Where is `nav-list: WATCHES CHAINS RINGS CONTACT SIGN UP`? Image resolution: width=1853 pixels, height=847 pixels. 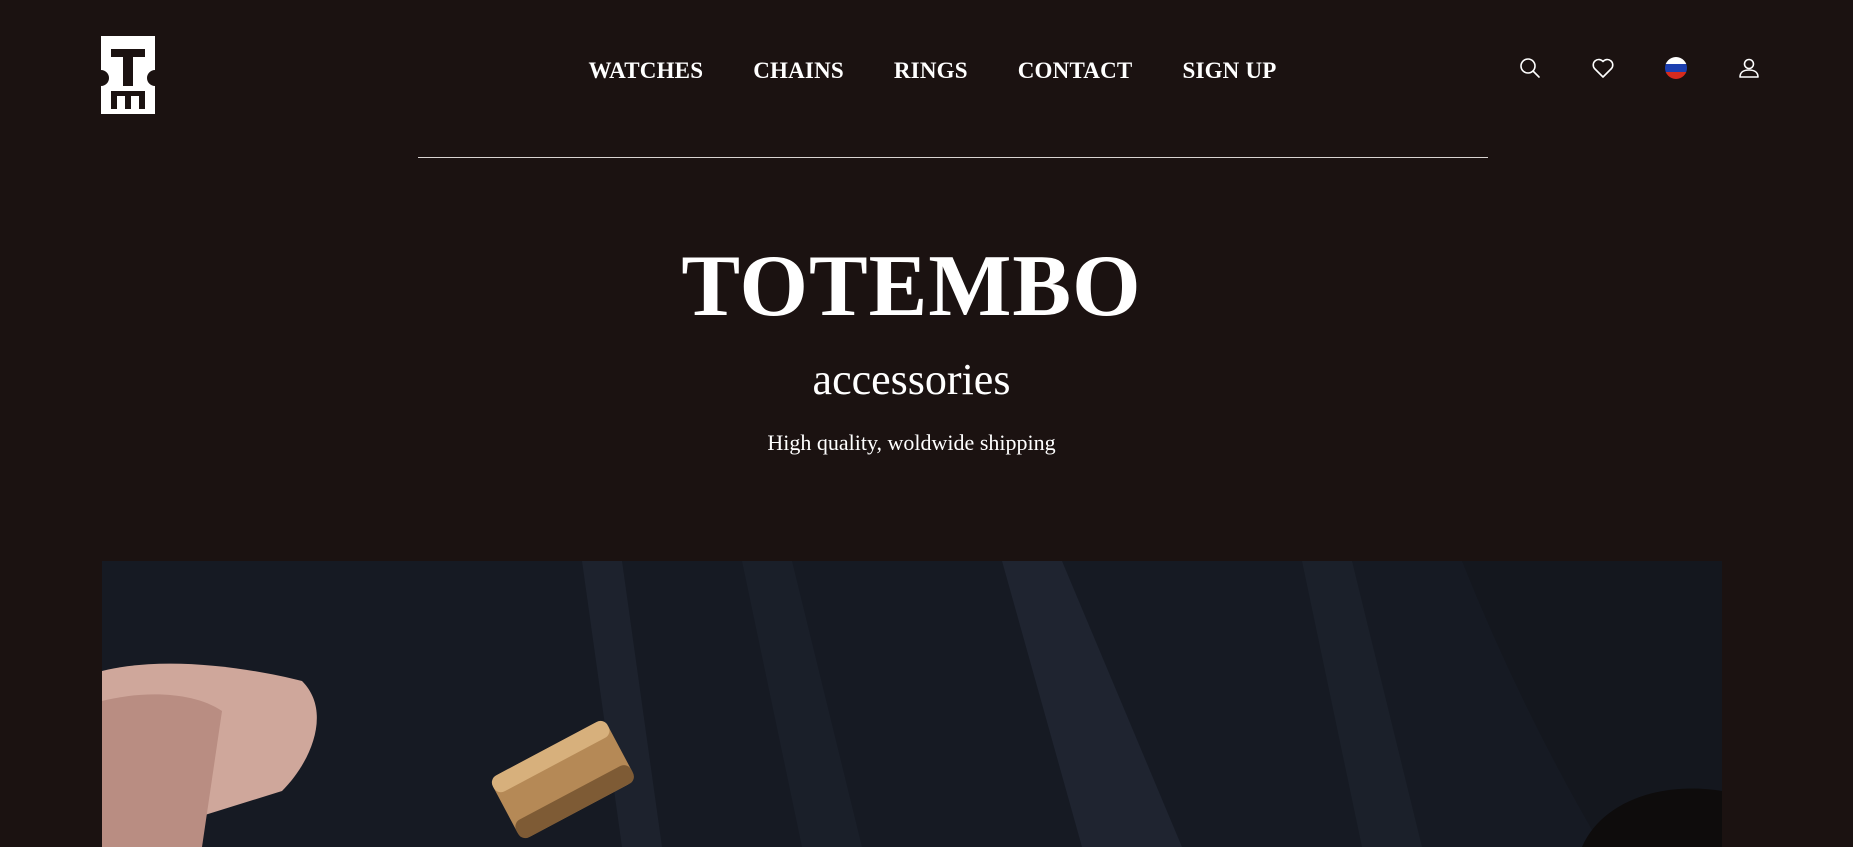
nav-list: WATCHES CHAINS RINGS CONTACT SIGN UP is located at coordinates (932, 71).